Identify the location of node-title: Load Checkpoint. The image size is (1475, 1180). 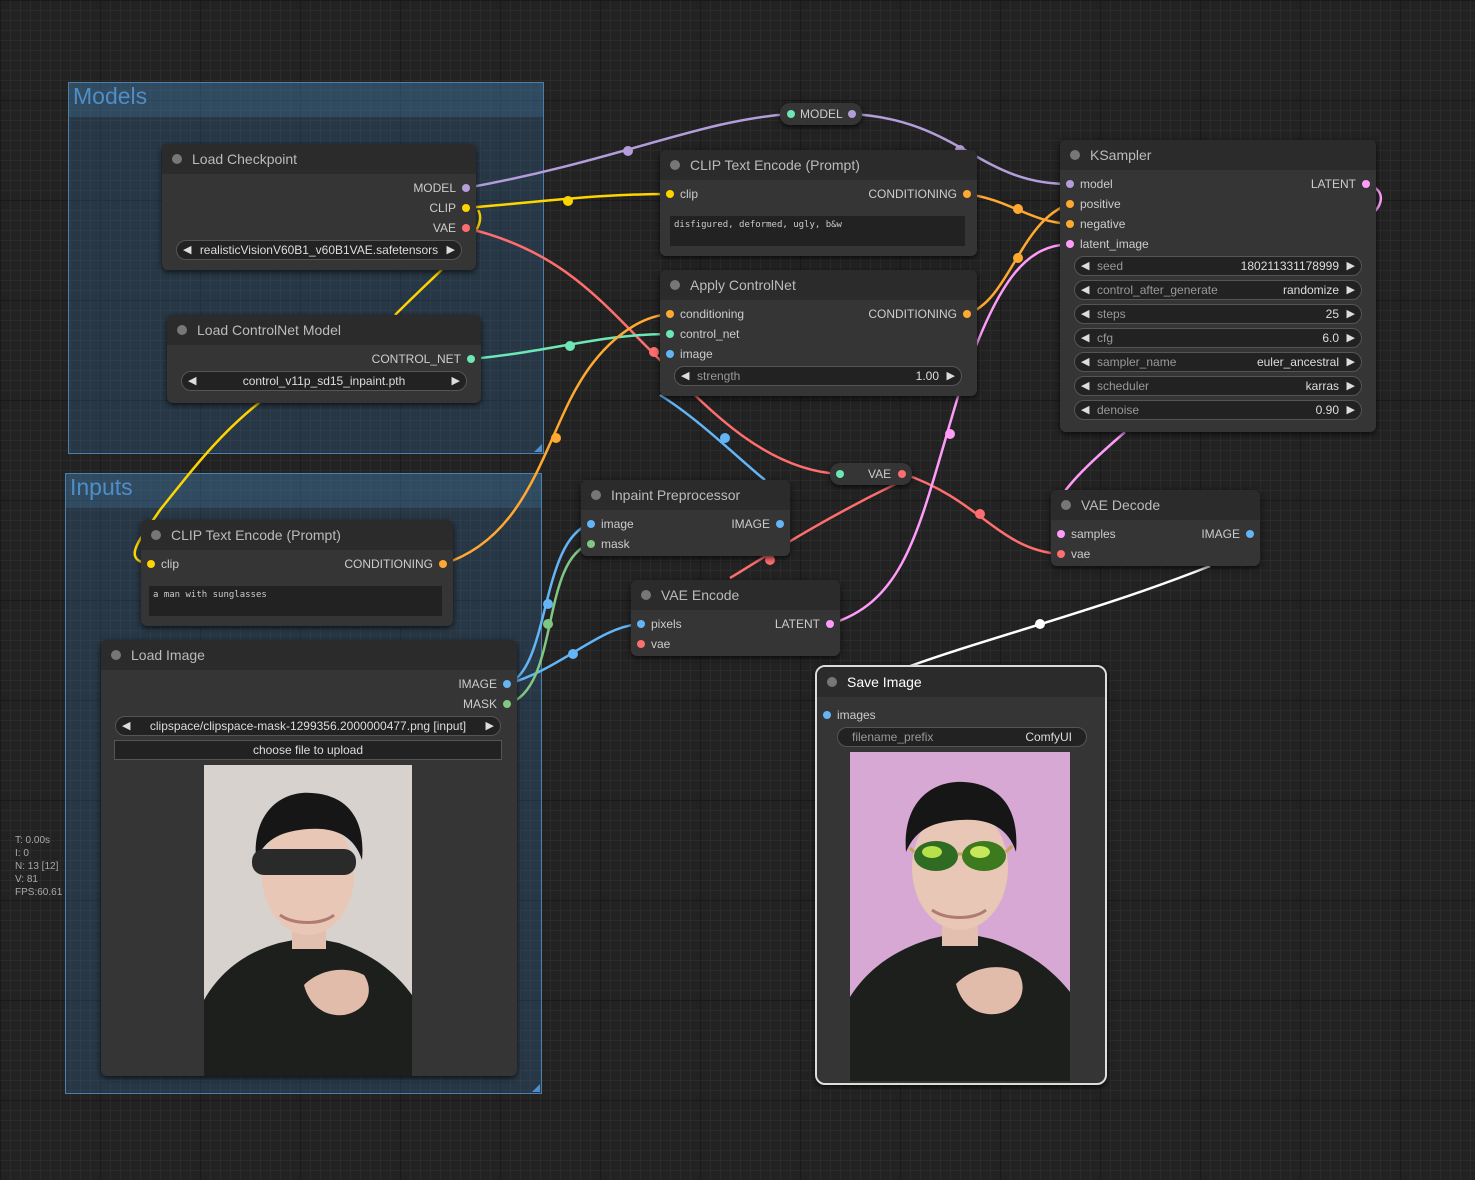
(319, 159).